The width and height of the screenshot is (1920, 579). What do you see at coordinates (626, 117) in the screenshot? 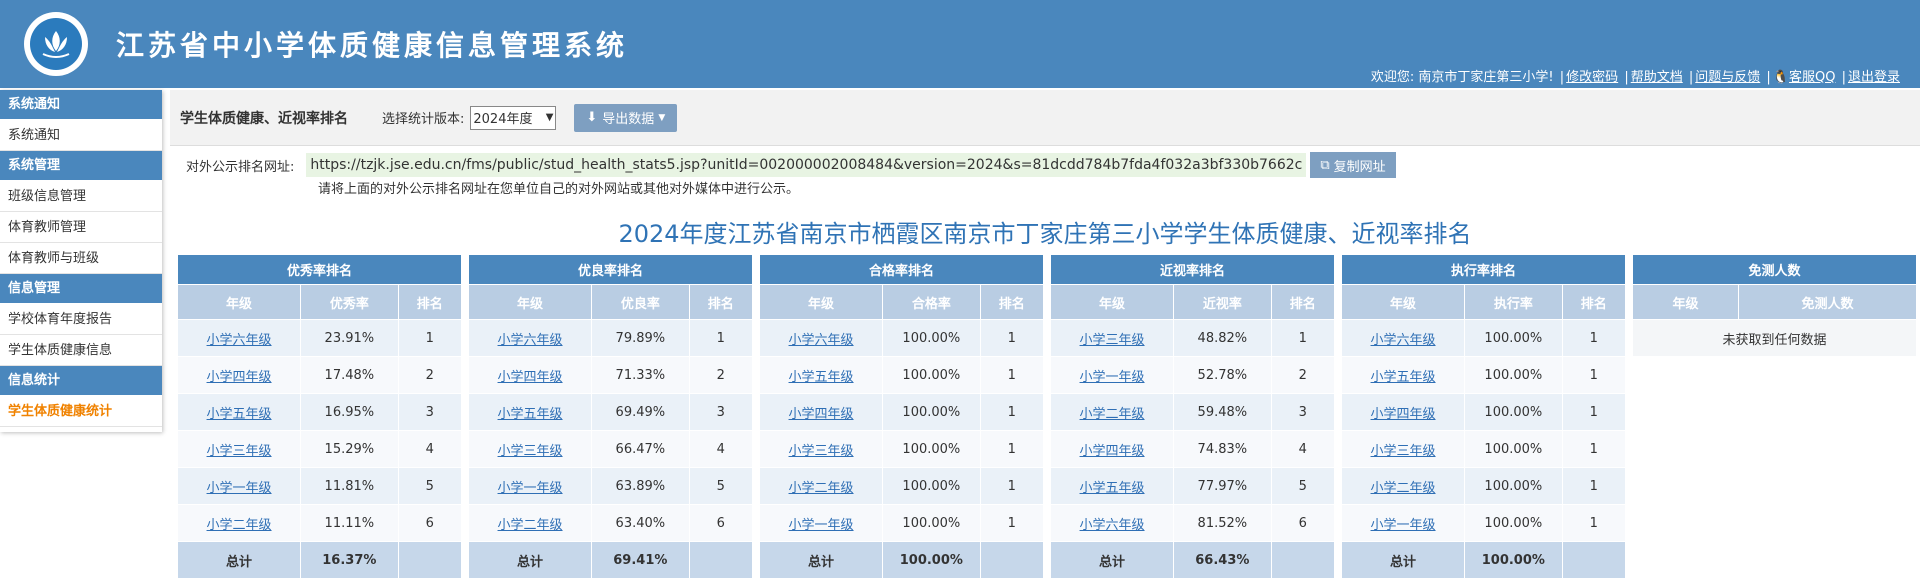
I see `export-button: ⬇ 导出数据 ▼` at bounding box center [626, 117].